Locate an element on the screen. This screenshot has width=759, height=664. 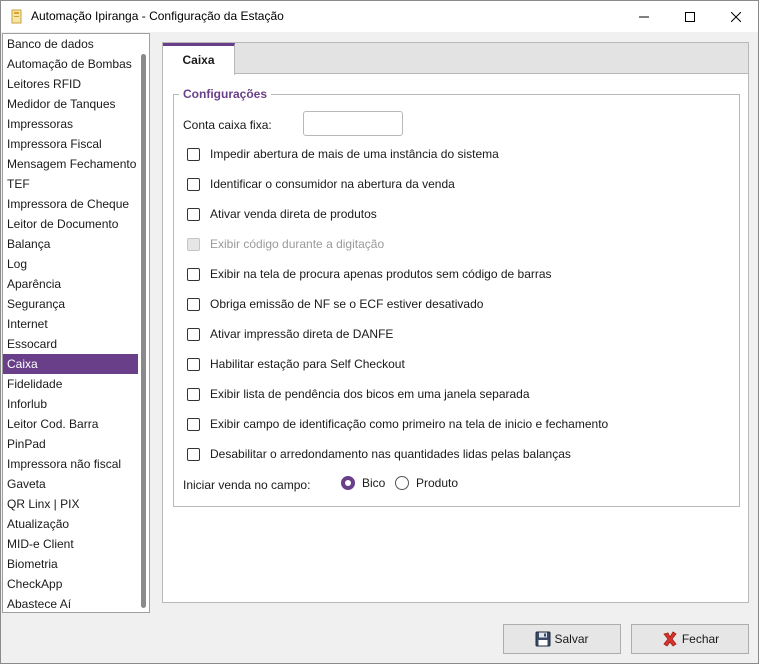
sidebar-item: Impressora não fiscal is located at coordinates (71, 464).